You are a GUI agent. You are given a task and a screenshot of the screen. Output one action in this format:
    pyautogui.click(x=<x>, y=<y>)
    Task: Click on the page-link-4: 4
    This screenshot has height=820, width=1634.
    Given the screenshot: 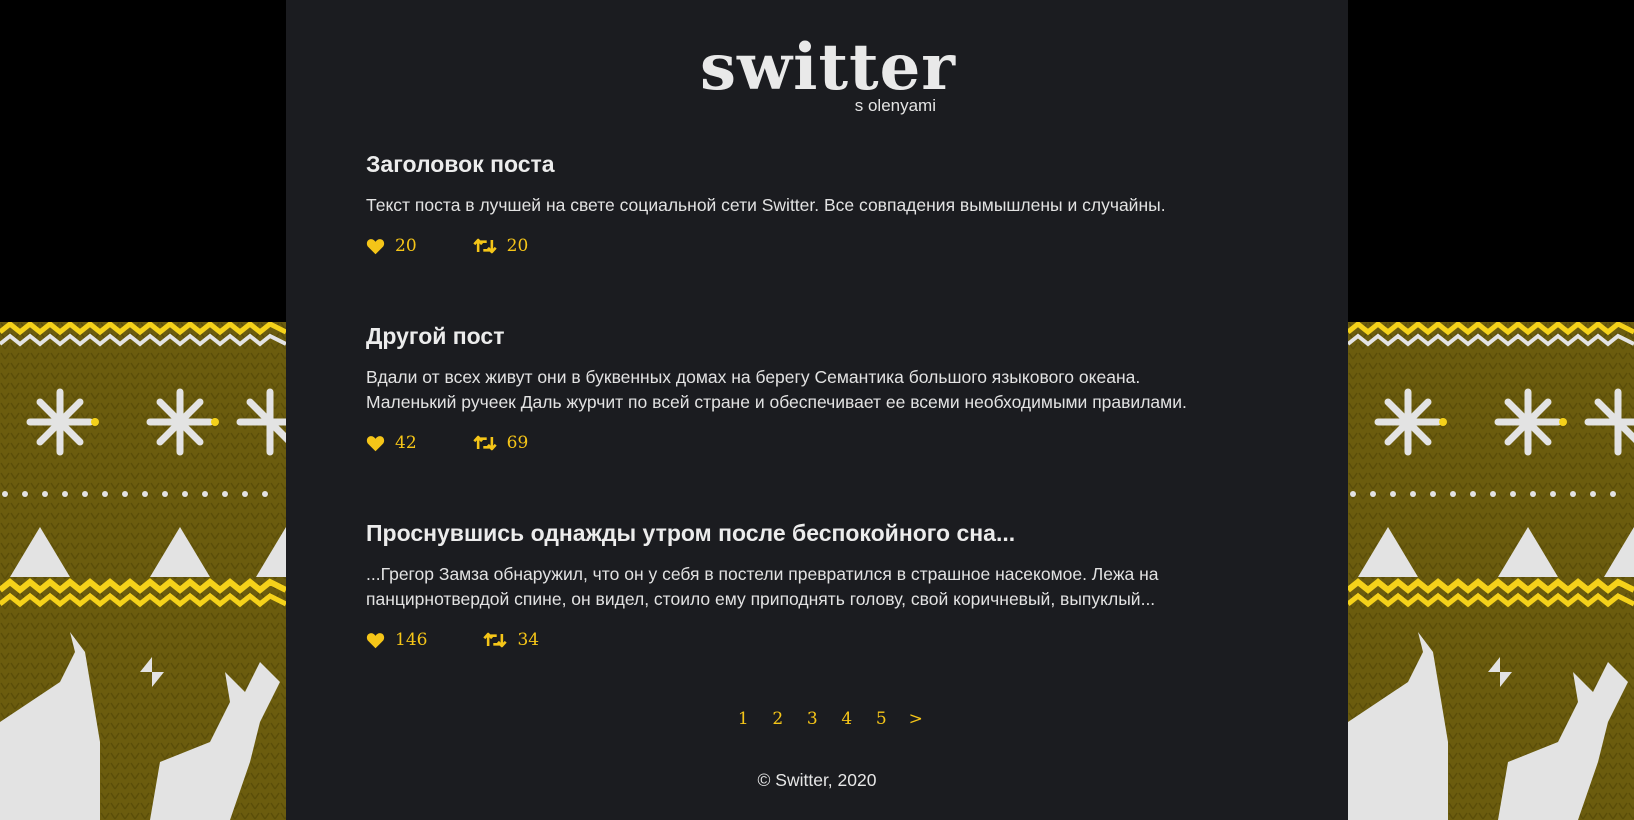 What is the action you would take?
    pyautogui.click(x=847, y=719)
    